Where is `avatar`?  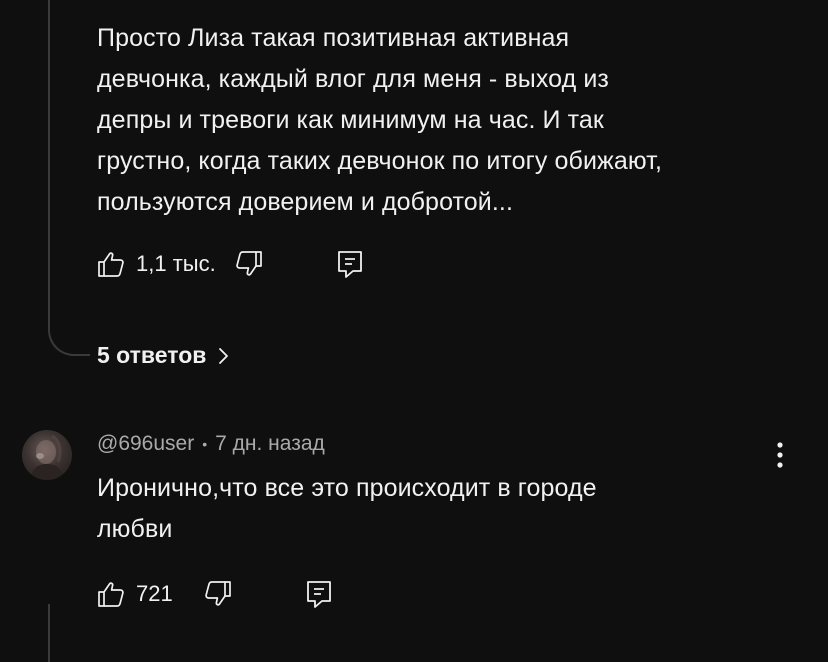 avatar is located at coordinates (47, 455).